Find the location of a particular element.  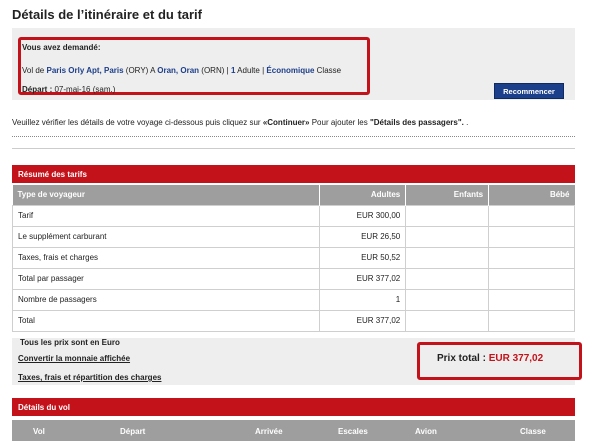

cell-adults: 1 is located at coordinates (363, 299).